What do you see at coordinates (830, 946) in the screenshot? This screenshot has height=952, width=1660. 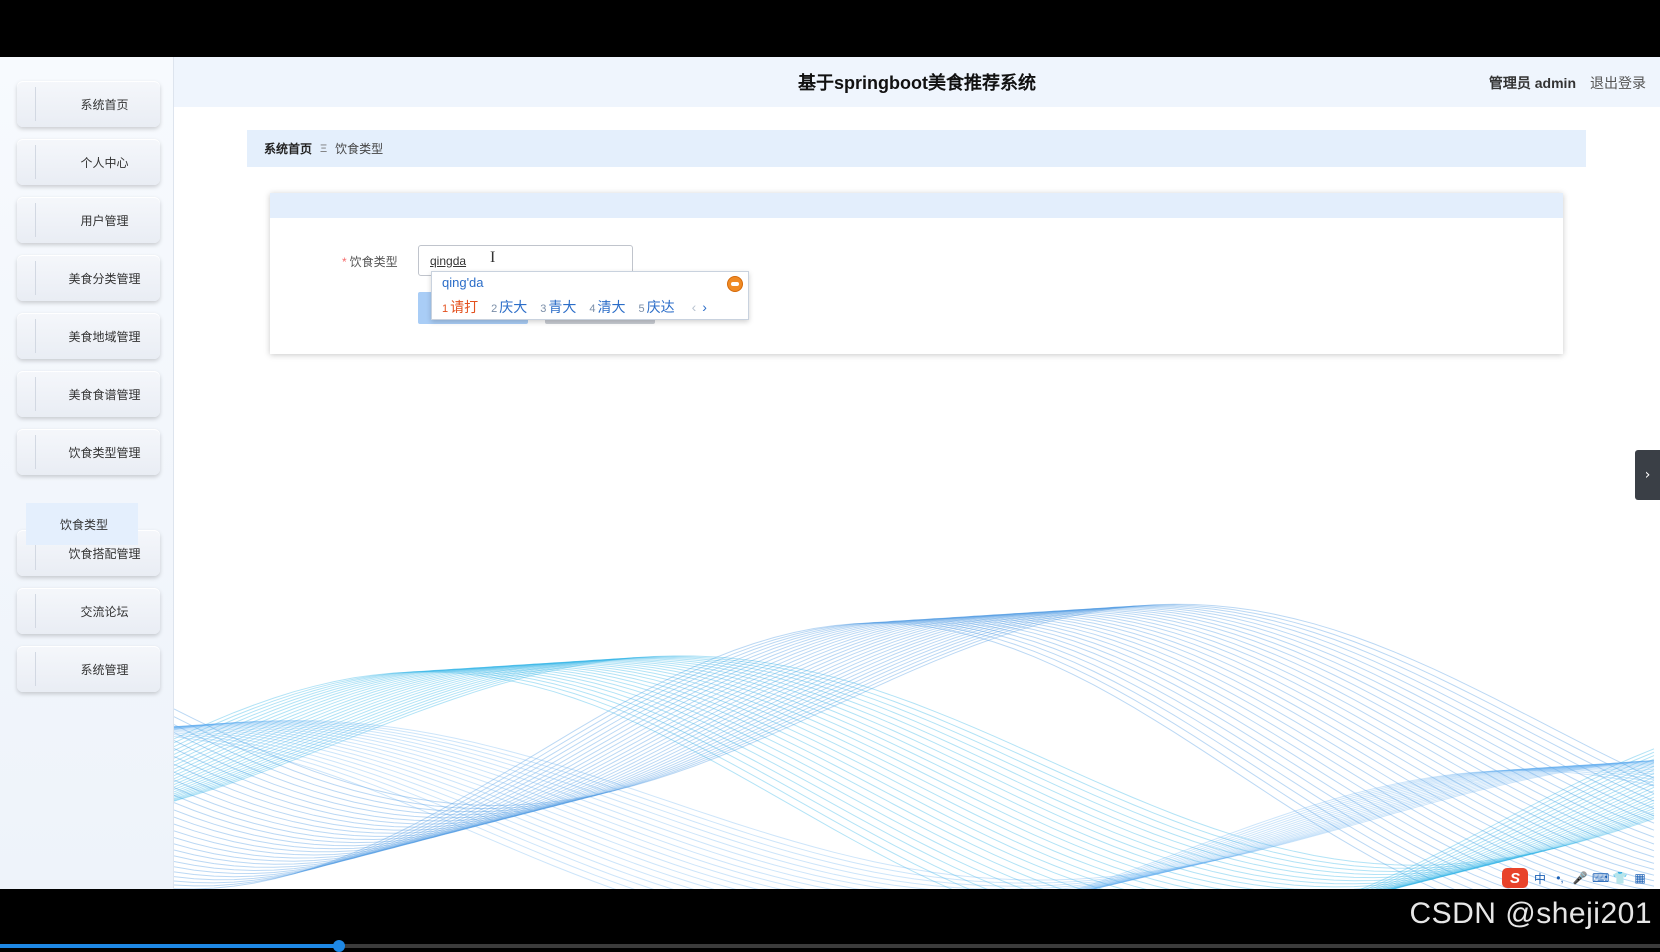 I see `video-progress-bar` at bounding box center [830, 946].